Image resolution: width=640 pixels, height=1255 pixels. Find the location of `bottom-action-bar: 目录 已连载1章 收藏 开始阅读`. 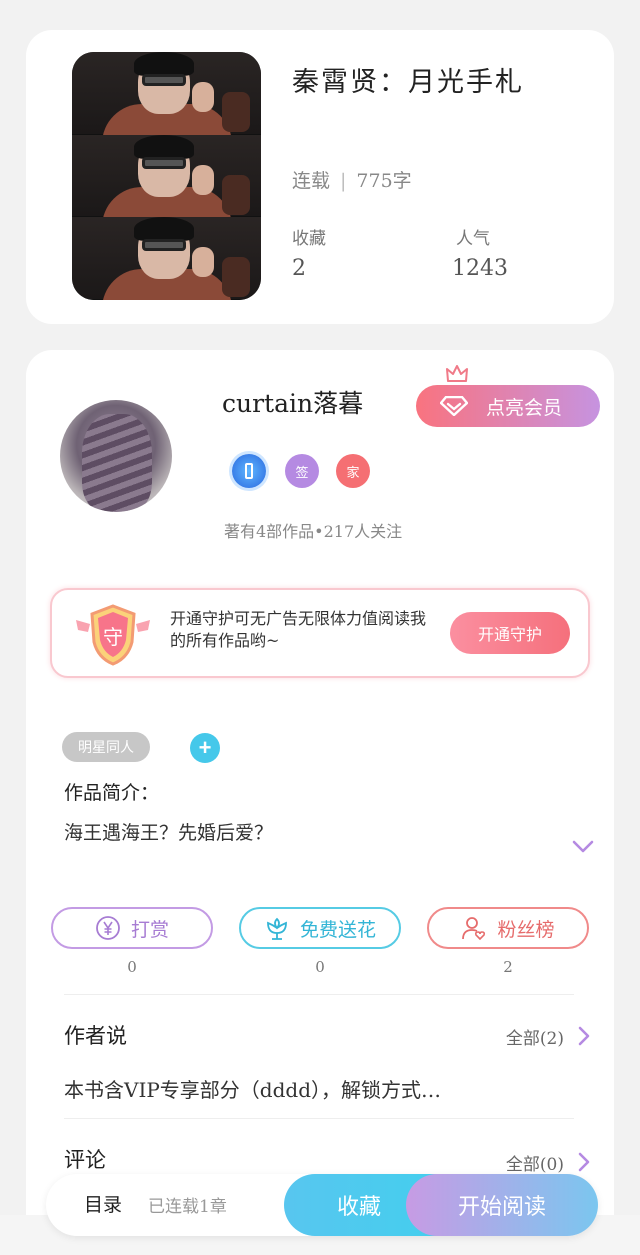

bottom-action-bar: 目录 已连载1章 收藏 开始阅读 is located at coordinates (322, 1205).